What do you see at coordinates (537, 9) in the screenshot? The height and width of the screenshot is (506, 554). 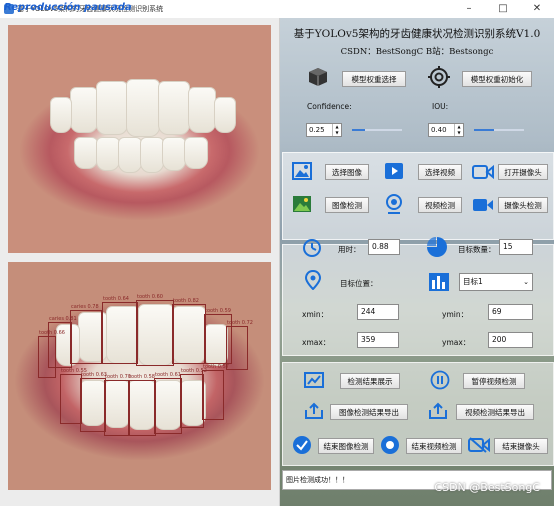 I see `close-button: ✕` at bounding box center [537, 9].